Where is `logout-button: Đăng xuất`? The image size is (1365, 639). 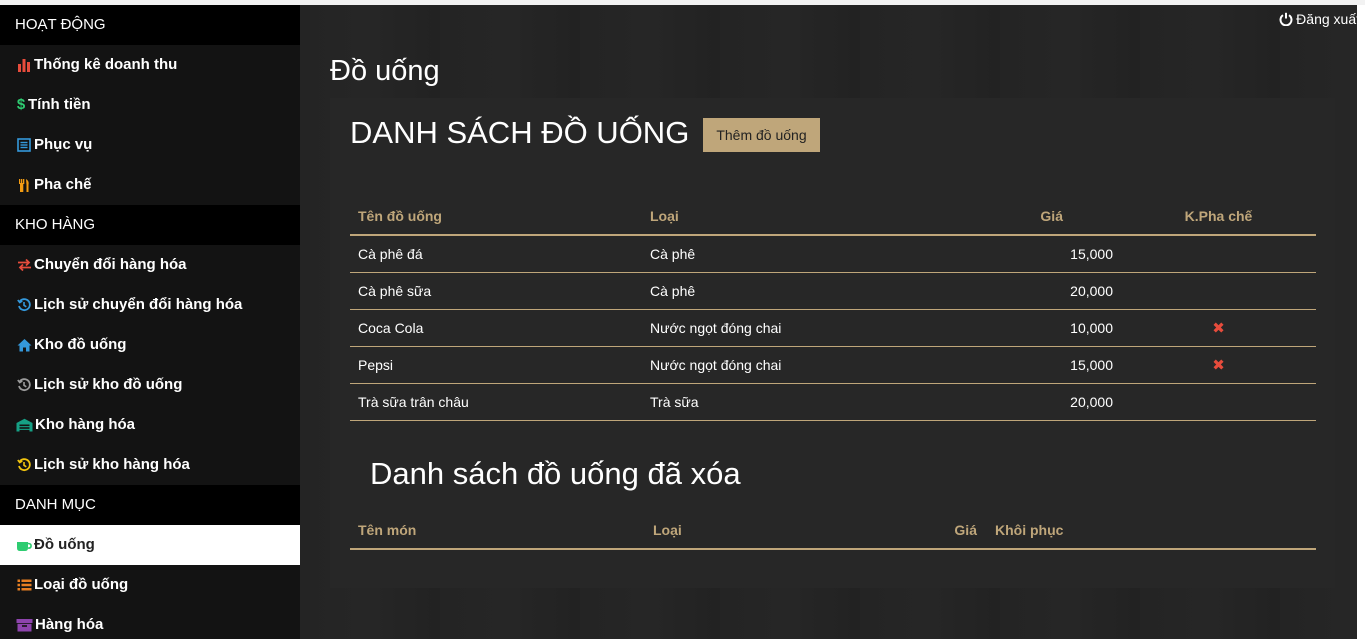
logout-button: Đăng xuất is located at coordinates (1319, 19).